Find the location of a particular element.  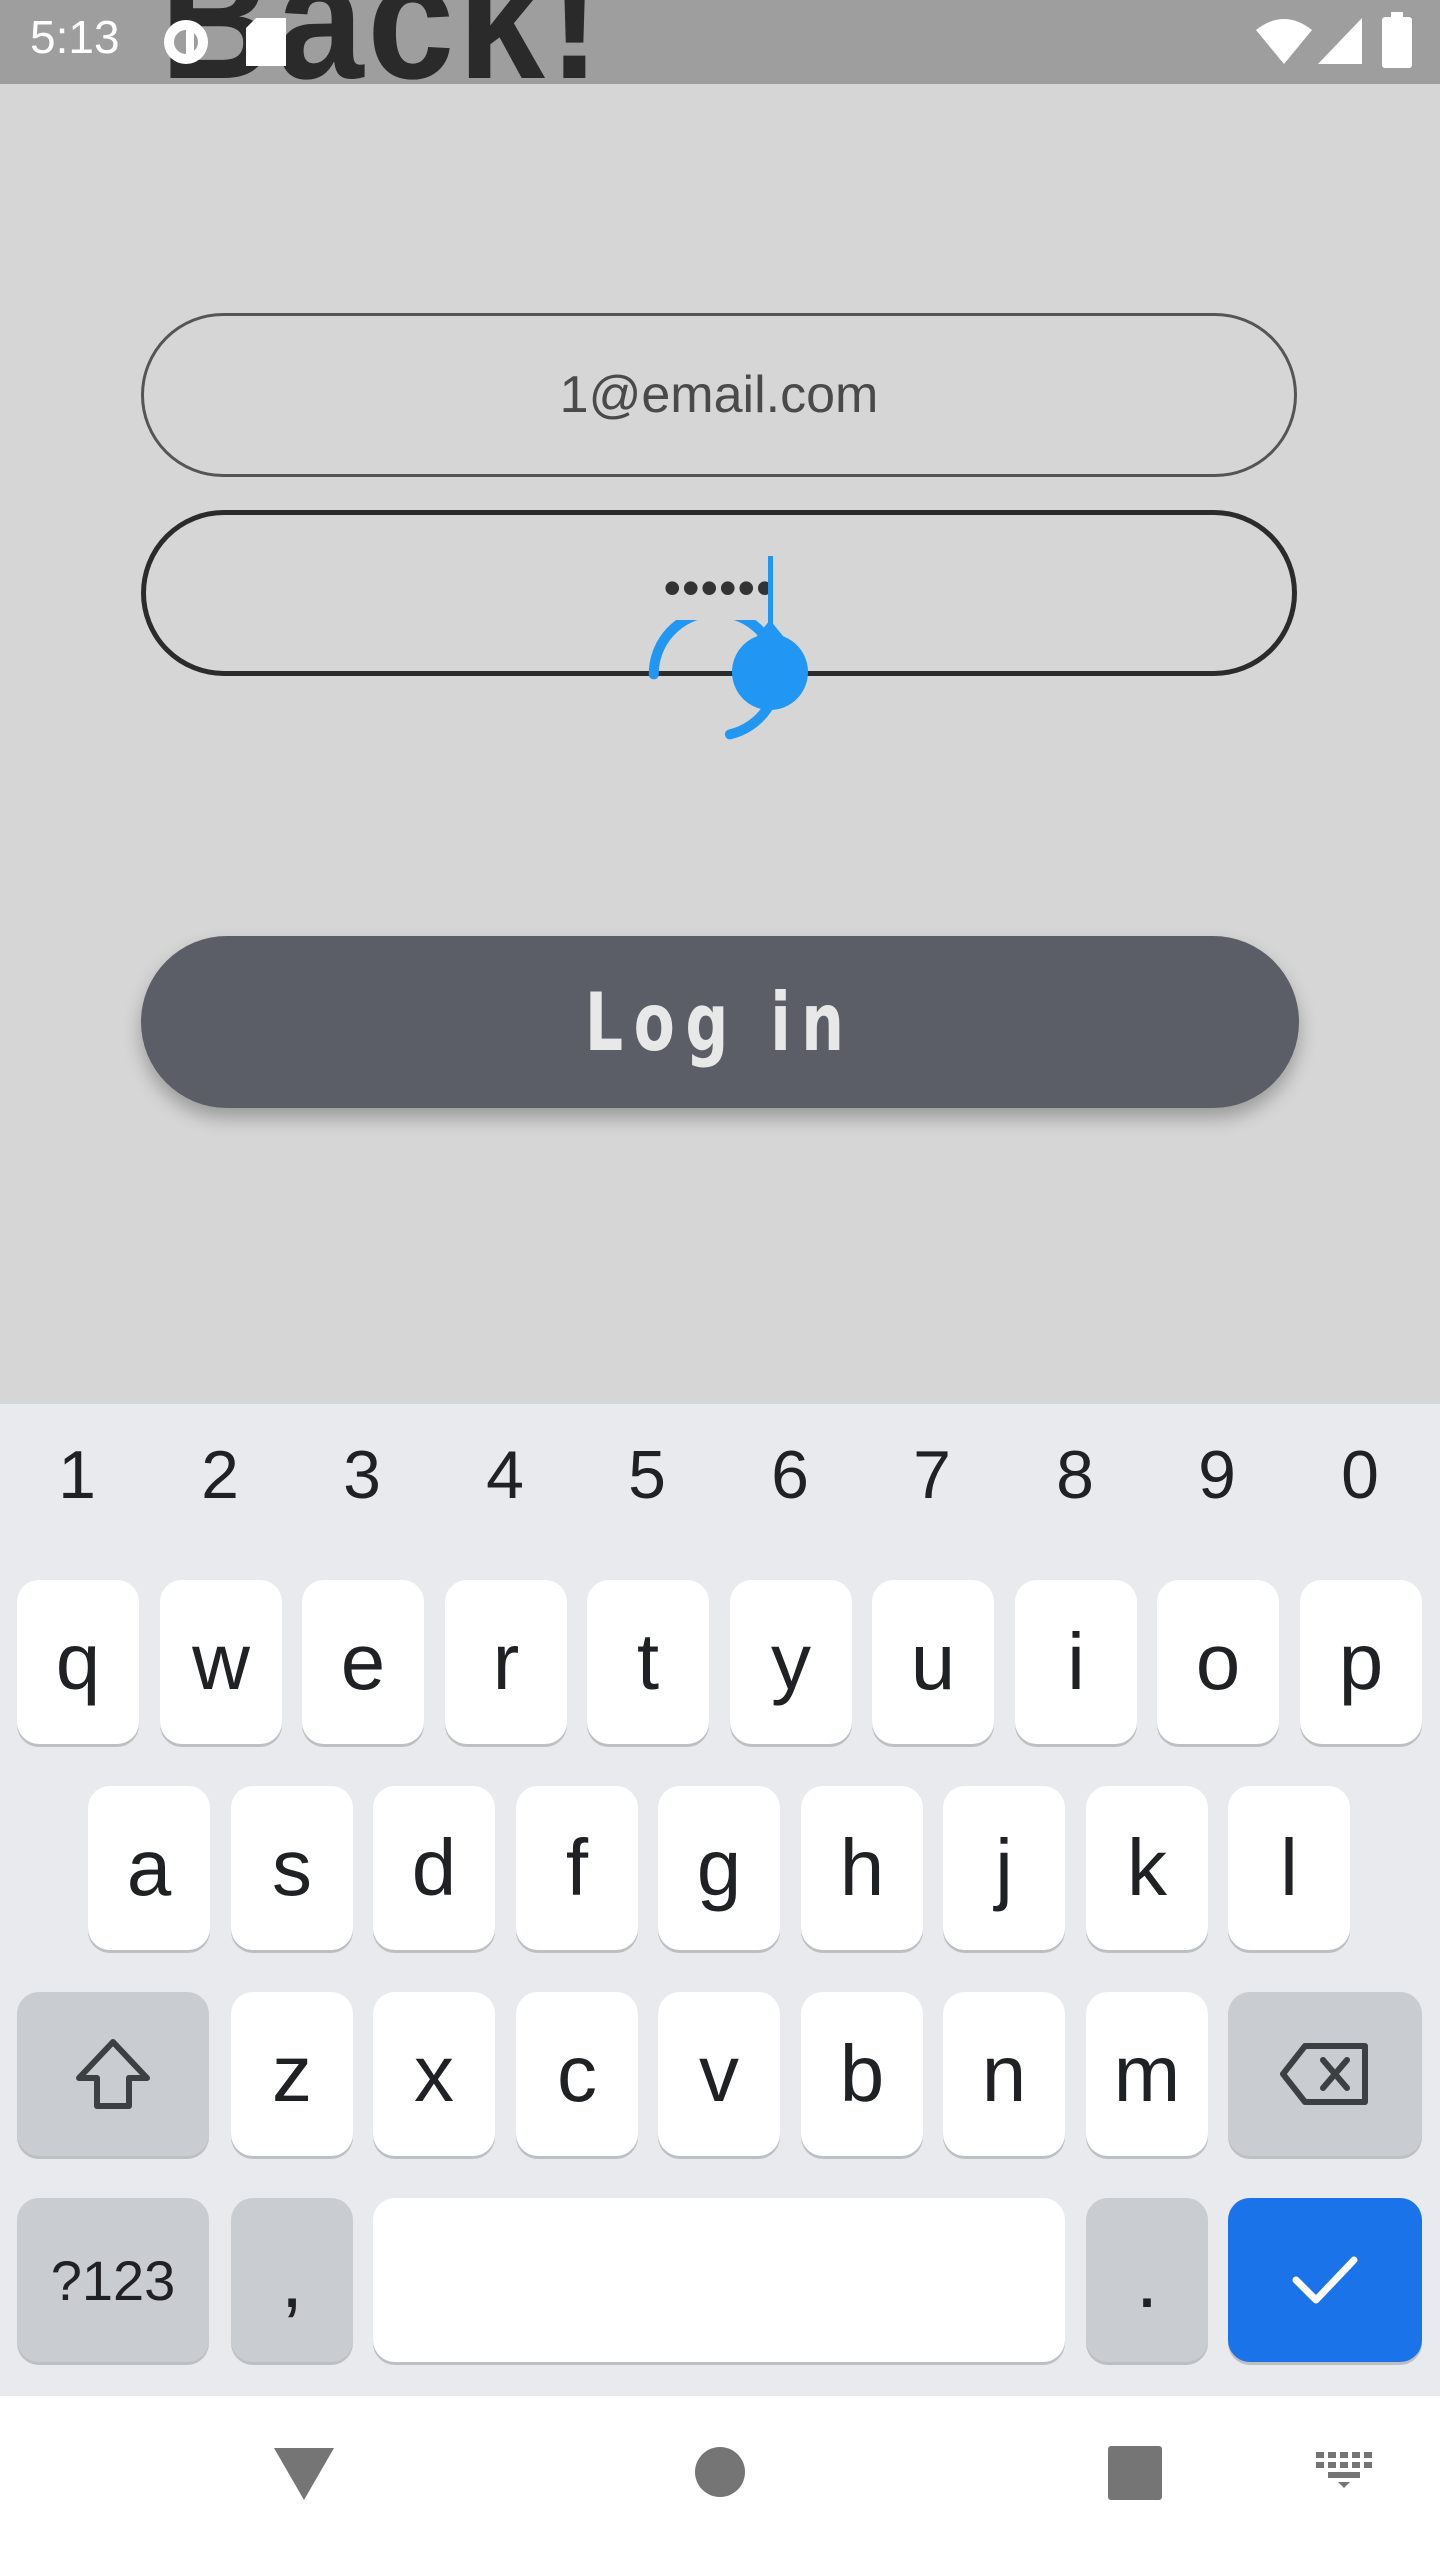

keyboard-switch-icon is located at coordinates (1344, 2470).